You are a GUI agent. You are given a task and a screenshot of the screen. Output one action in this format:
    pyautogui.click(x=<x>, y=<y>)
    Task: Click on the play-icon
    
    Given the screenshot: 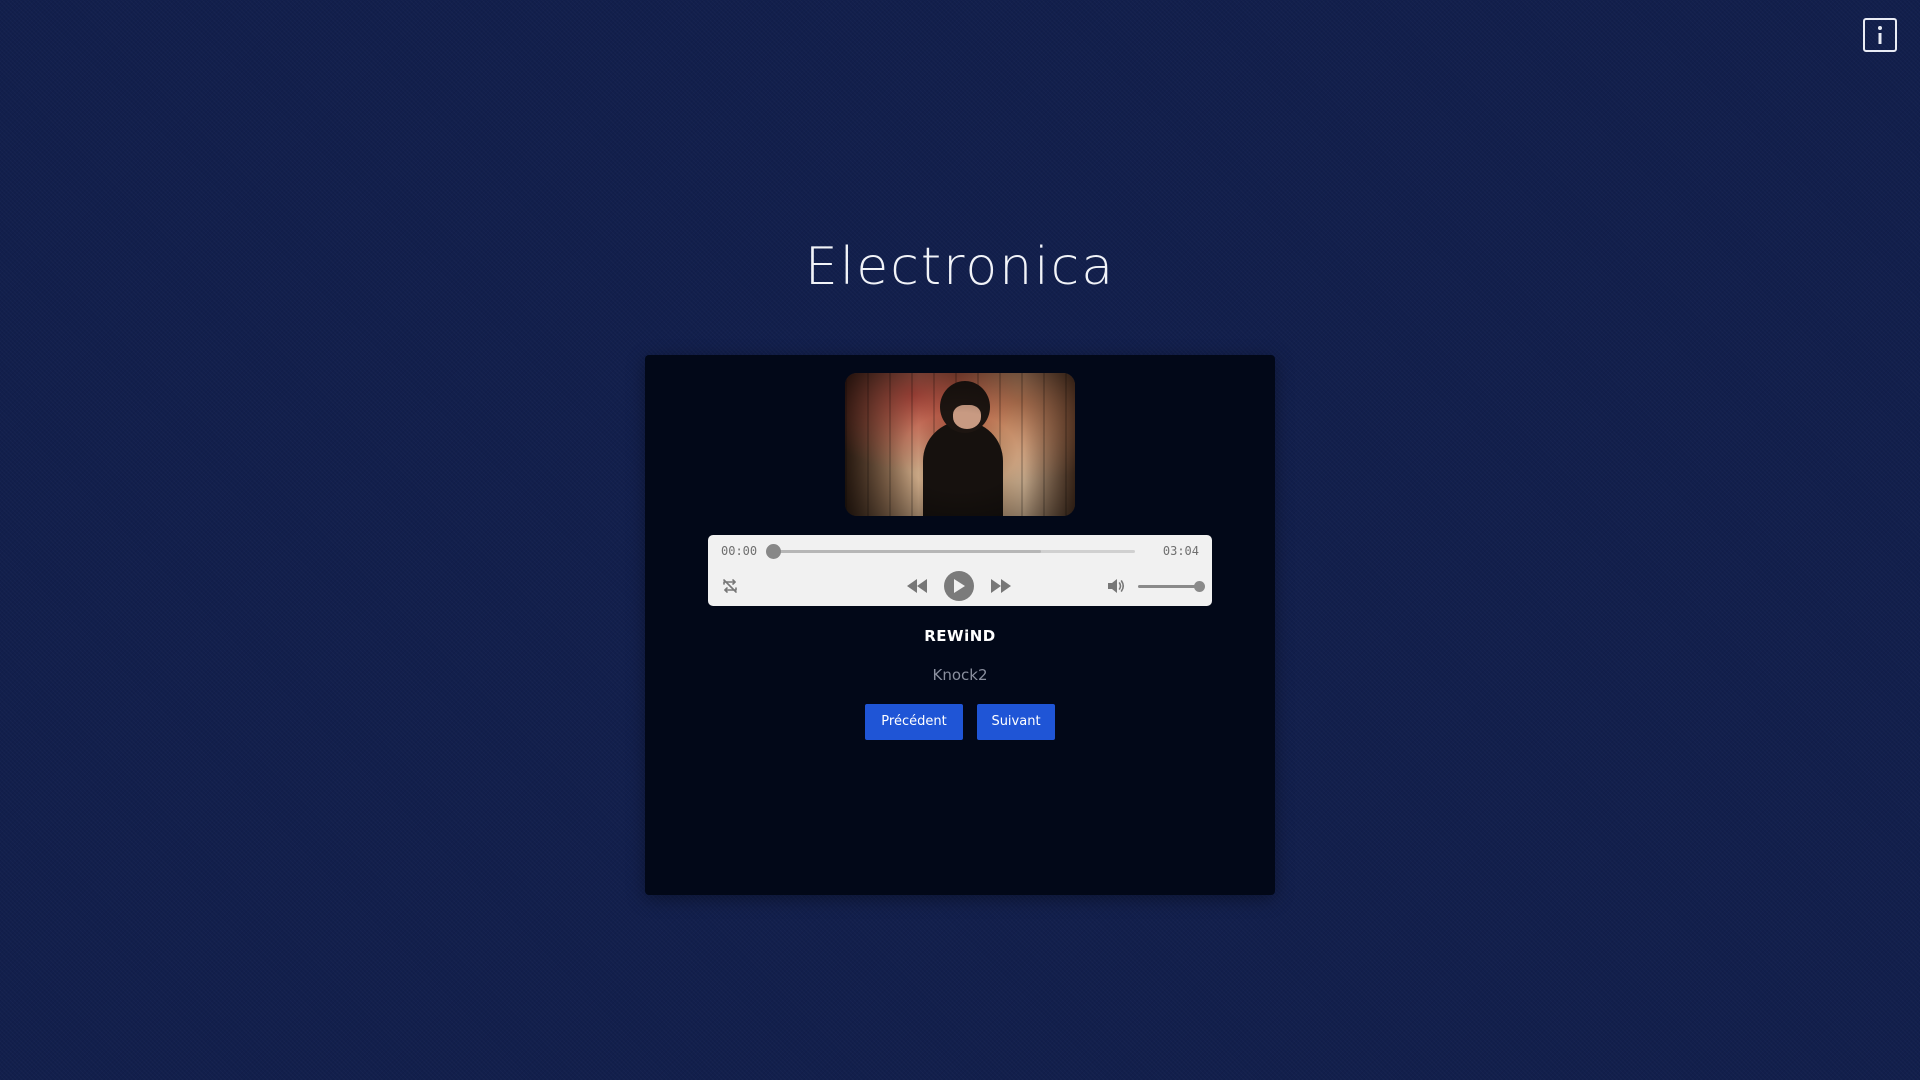 What is the action you would take?
    pyautogui.click(x=959, y=586)
    